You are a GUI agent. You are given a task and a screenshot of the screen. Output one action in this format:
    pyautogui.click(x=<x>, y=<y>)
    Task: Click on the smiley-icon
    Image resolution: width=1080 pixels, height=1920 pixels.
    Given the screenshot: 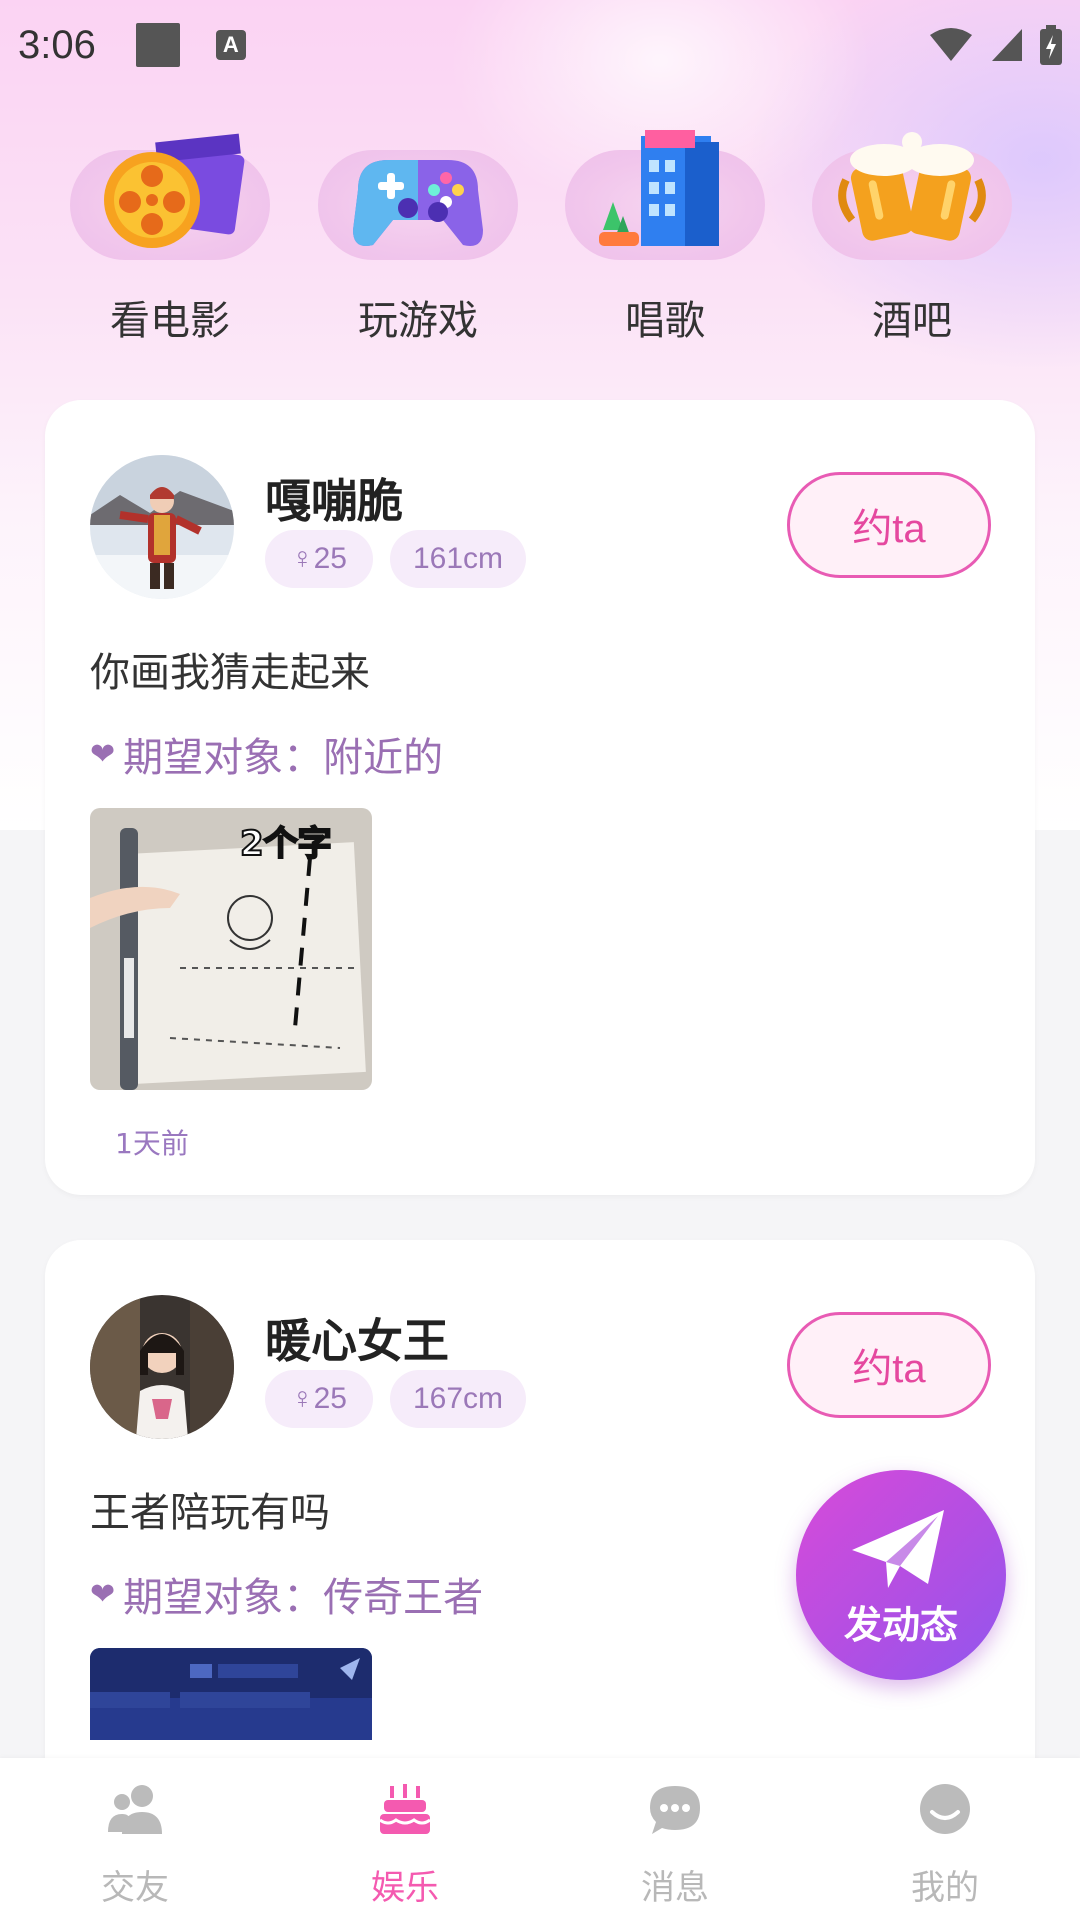 What is the action you would take?
    pyautogui.click(x=945, y=1809)
    